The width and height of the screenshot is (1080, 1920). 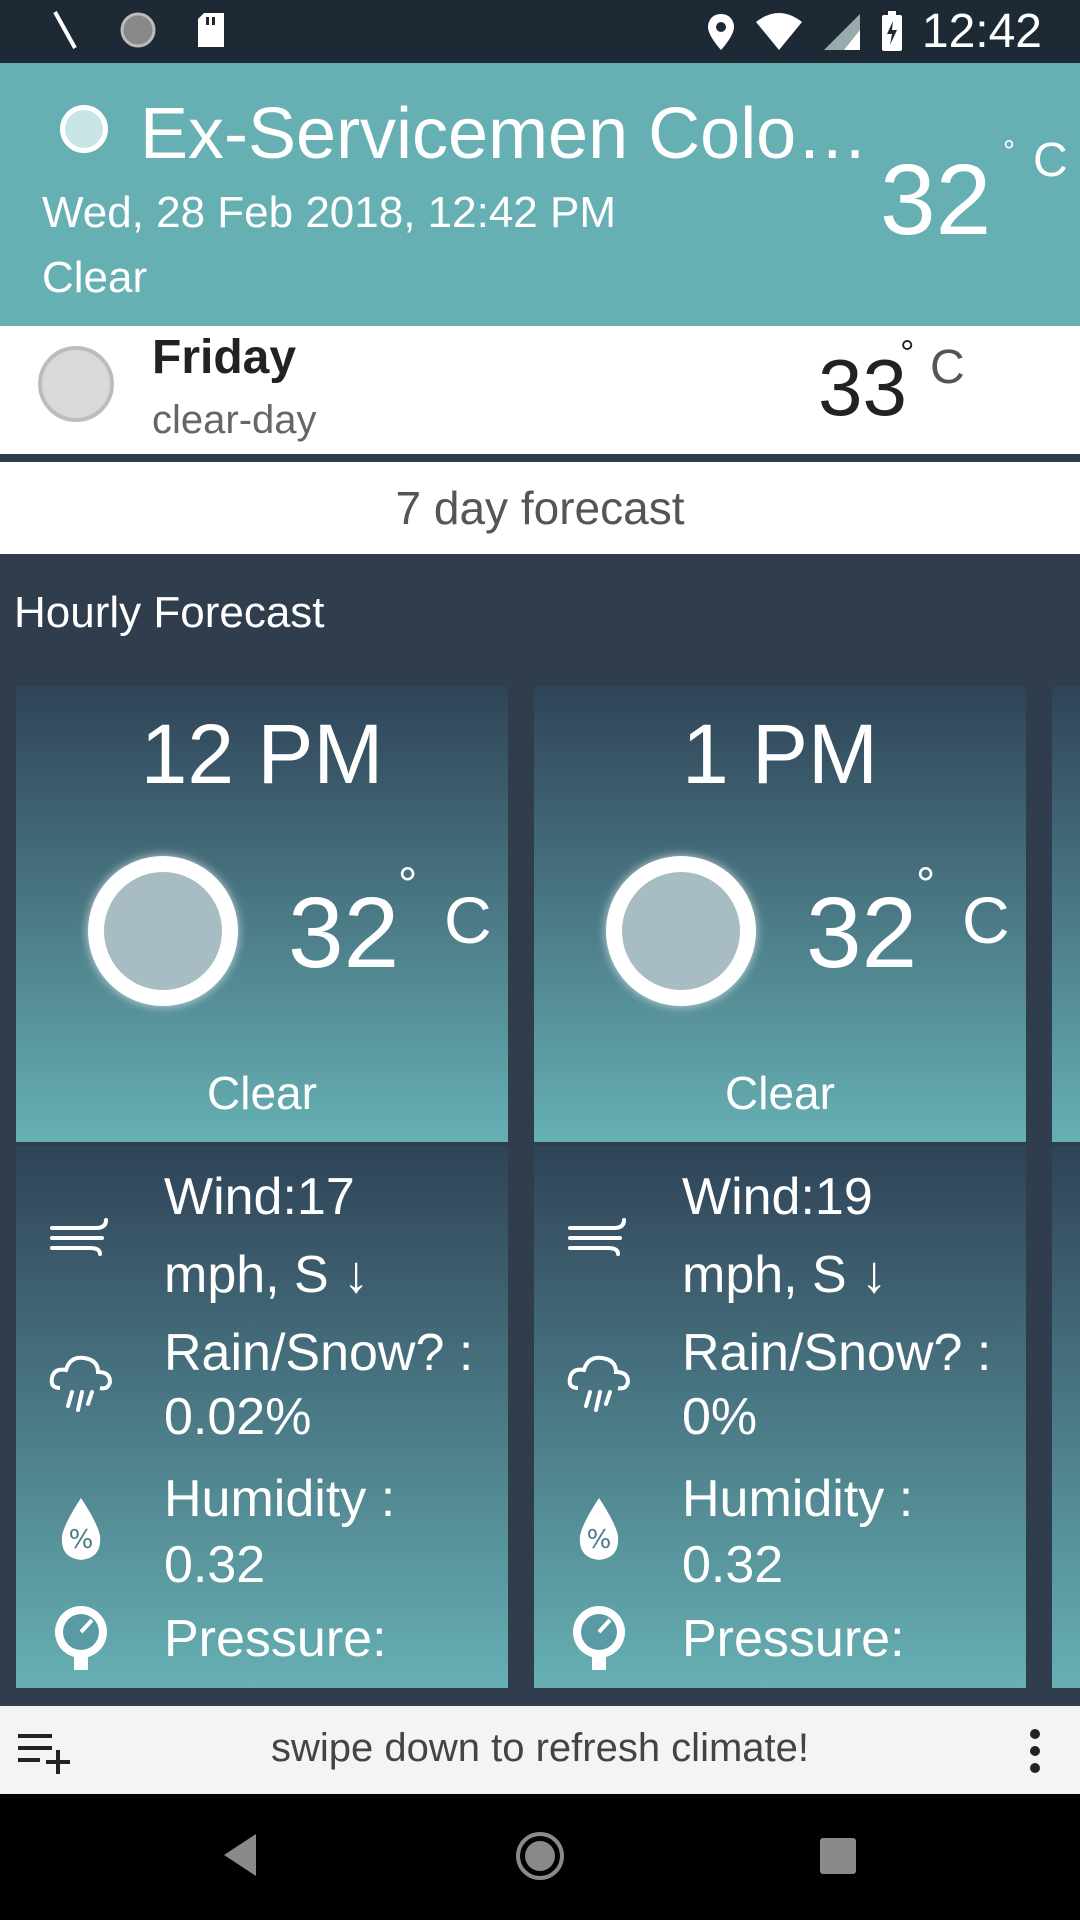 What do you see at coordinates (84, 129) in the screenshot?
I see `current-location-icon` at bounding box center [84, 129].